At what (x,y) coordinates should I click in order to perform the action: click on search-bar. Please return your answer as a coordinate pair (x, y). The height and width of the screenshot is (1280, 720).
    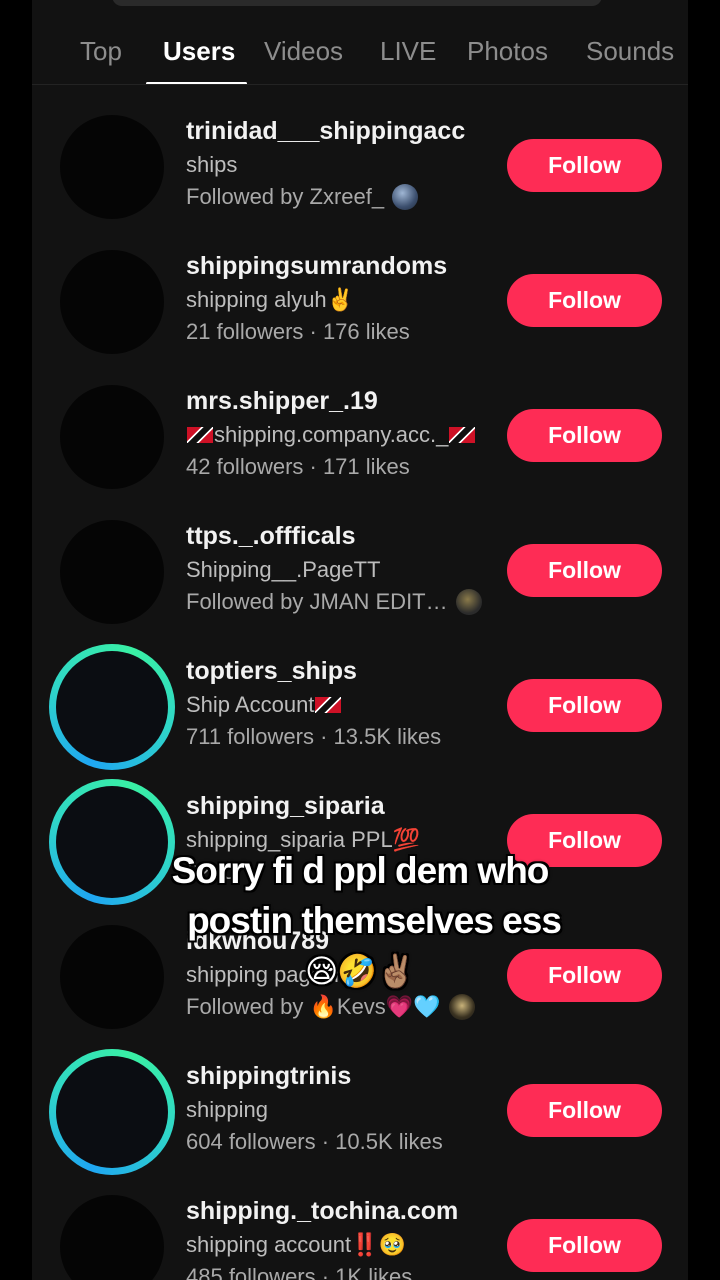
    Looking at the image, I should click on (357, 3).